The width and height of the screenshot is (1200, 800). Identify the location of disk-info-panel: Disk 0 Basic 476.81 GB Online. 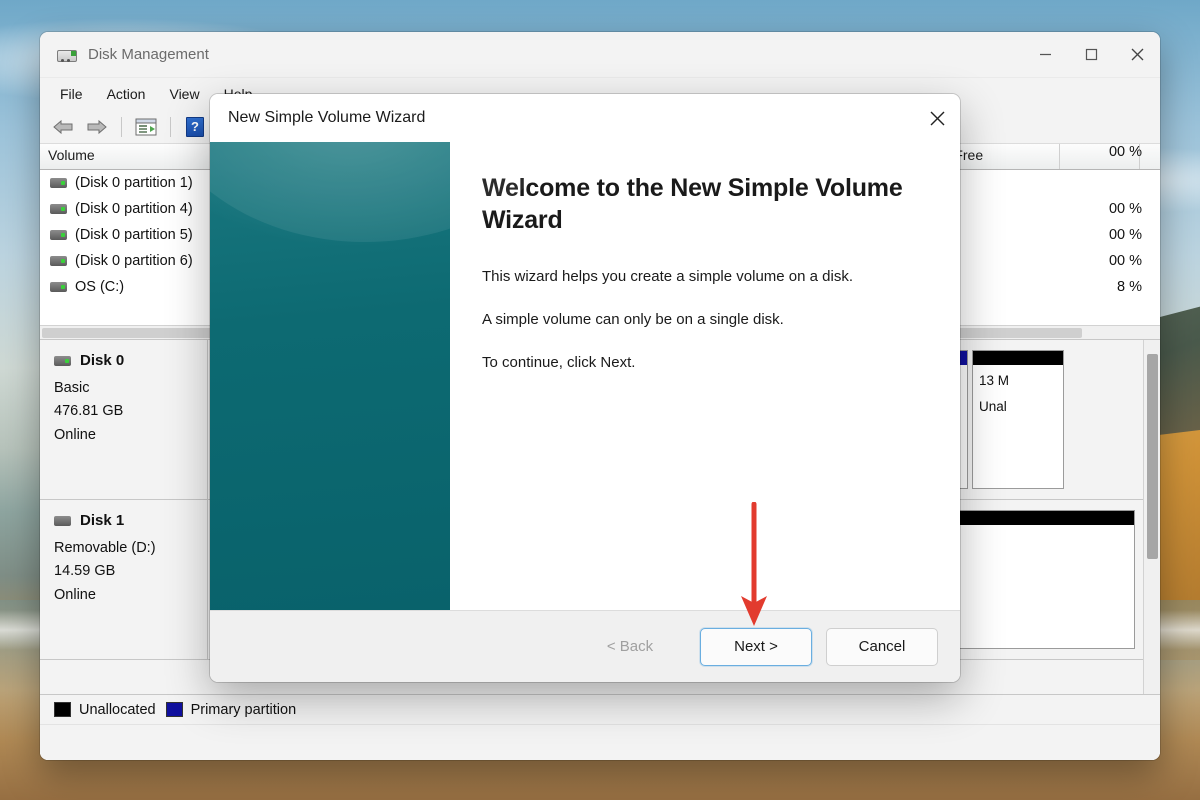
(124, 419).